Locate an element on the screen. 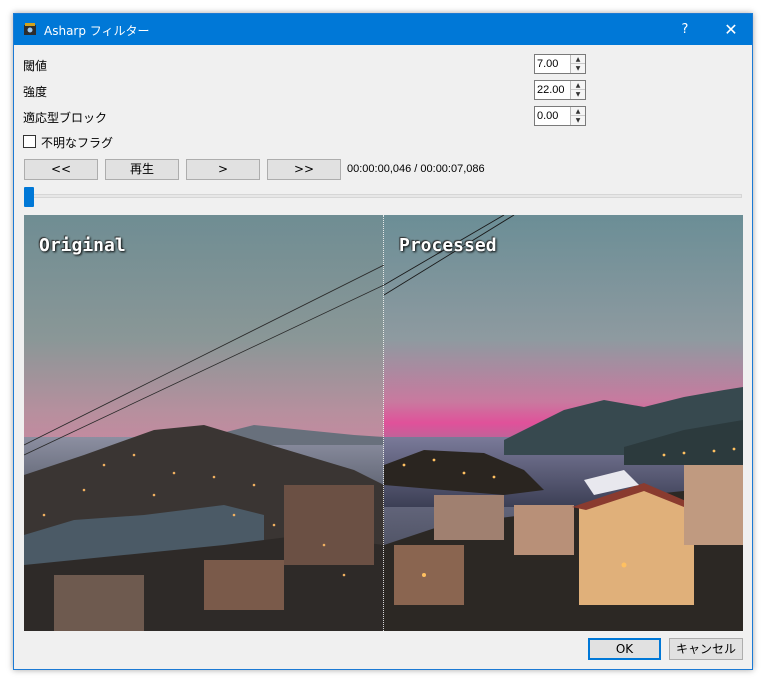 This screenshot has width=767, height=685. strength-spin-buttons: ▲ ▼ is located at coordinates (577, 90).